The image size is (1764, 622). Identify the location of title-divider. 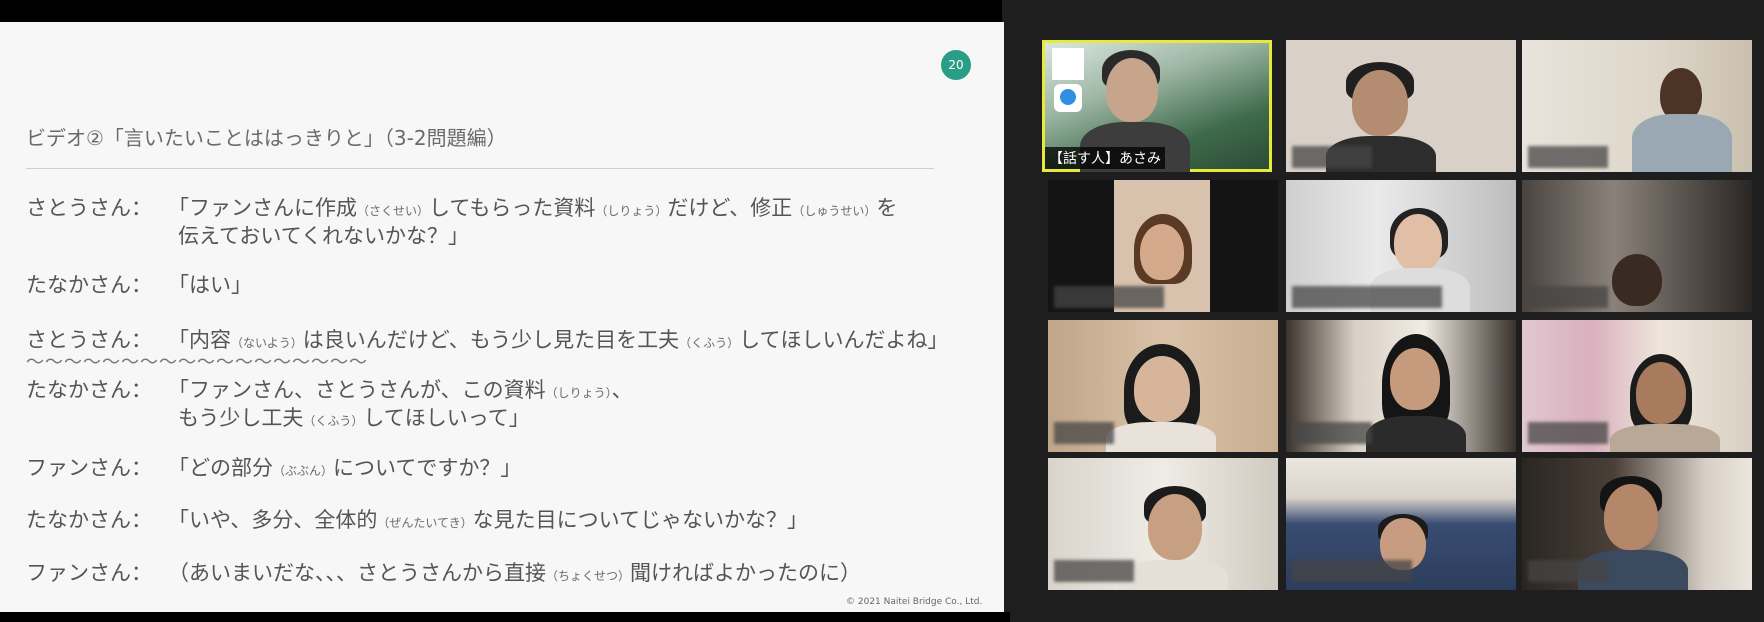
(480, 168).